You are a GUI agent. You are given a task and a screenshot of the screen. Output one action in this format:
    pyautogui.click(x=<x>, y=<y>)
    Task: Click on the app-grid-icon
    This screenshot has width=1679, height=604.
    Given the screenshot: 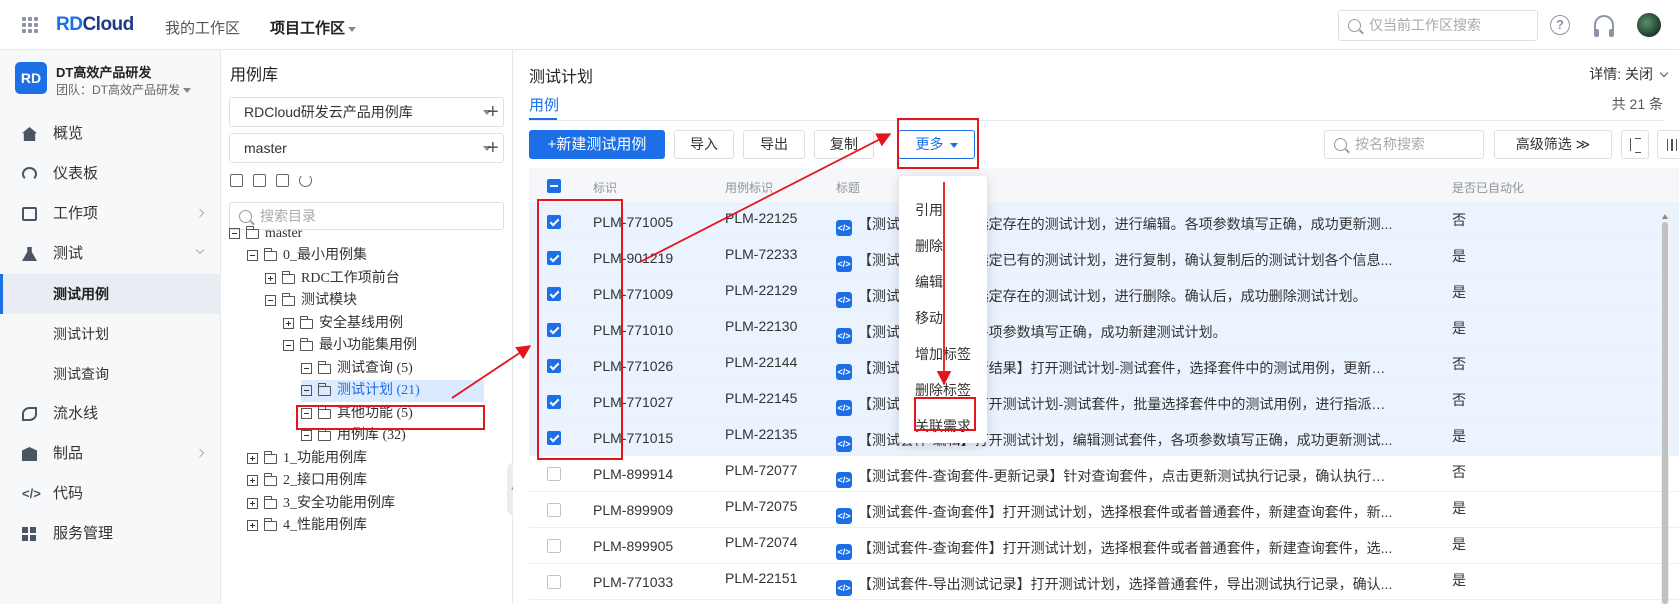 What is the action you would take?
    pyautogui.click(x=30, y=25)
    